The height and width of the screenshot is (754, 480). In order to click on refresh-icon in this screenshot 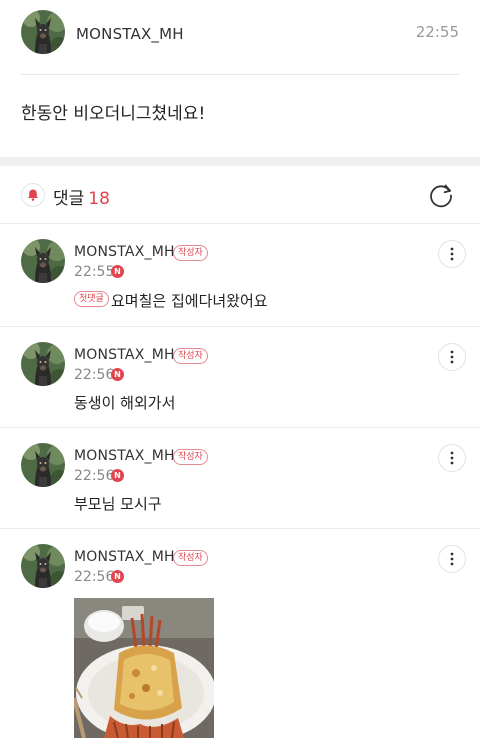, I will do `click(441, 195)`.